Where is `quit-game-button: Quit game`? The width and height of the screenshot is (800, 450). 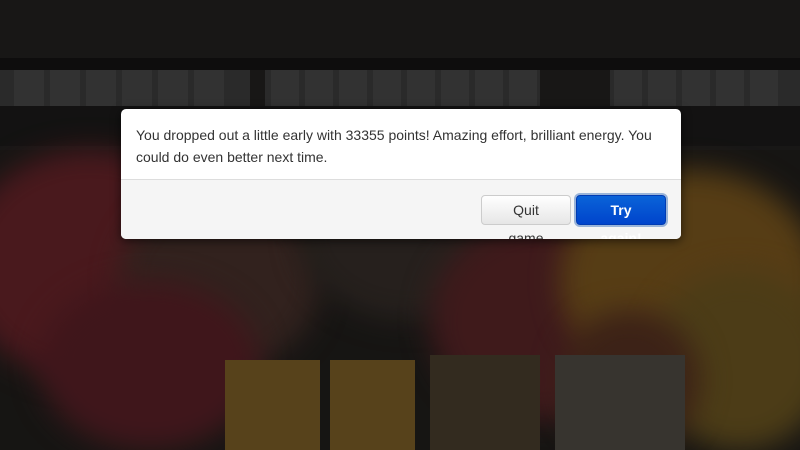
quit-game-button: Quit game is located at coordinates (526, 217).